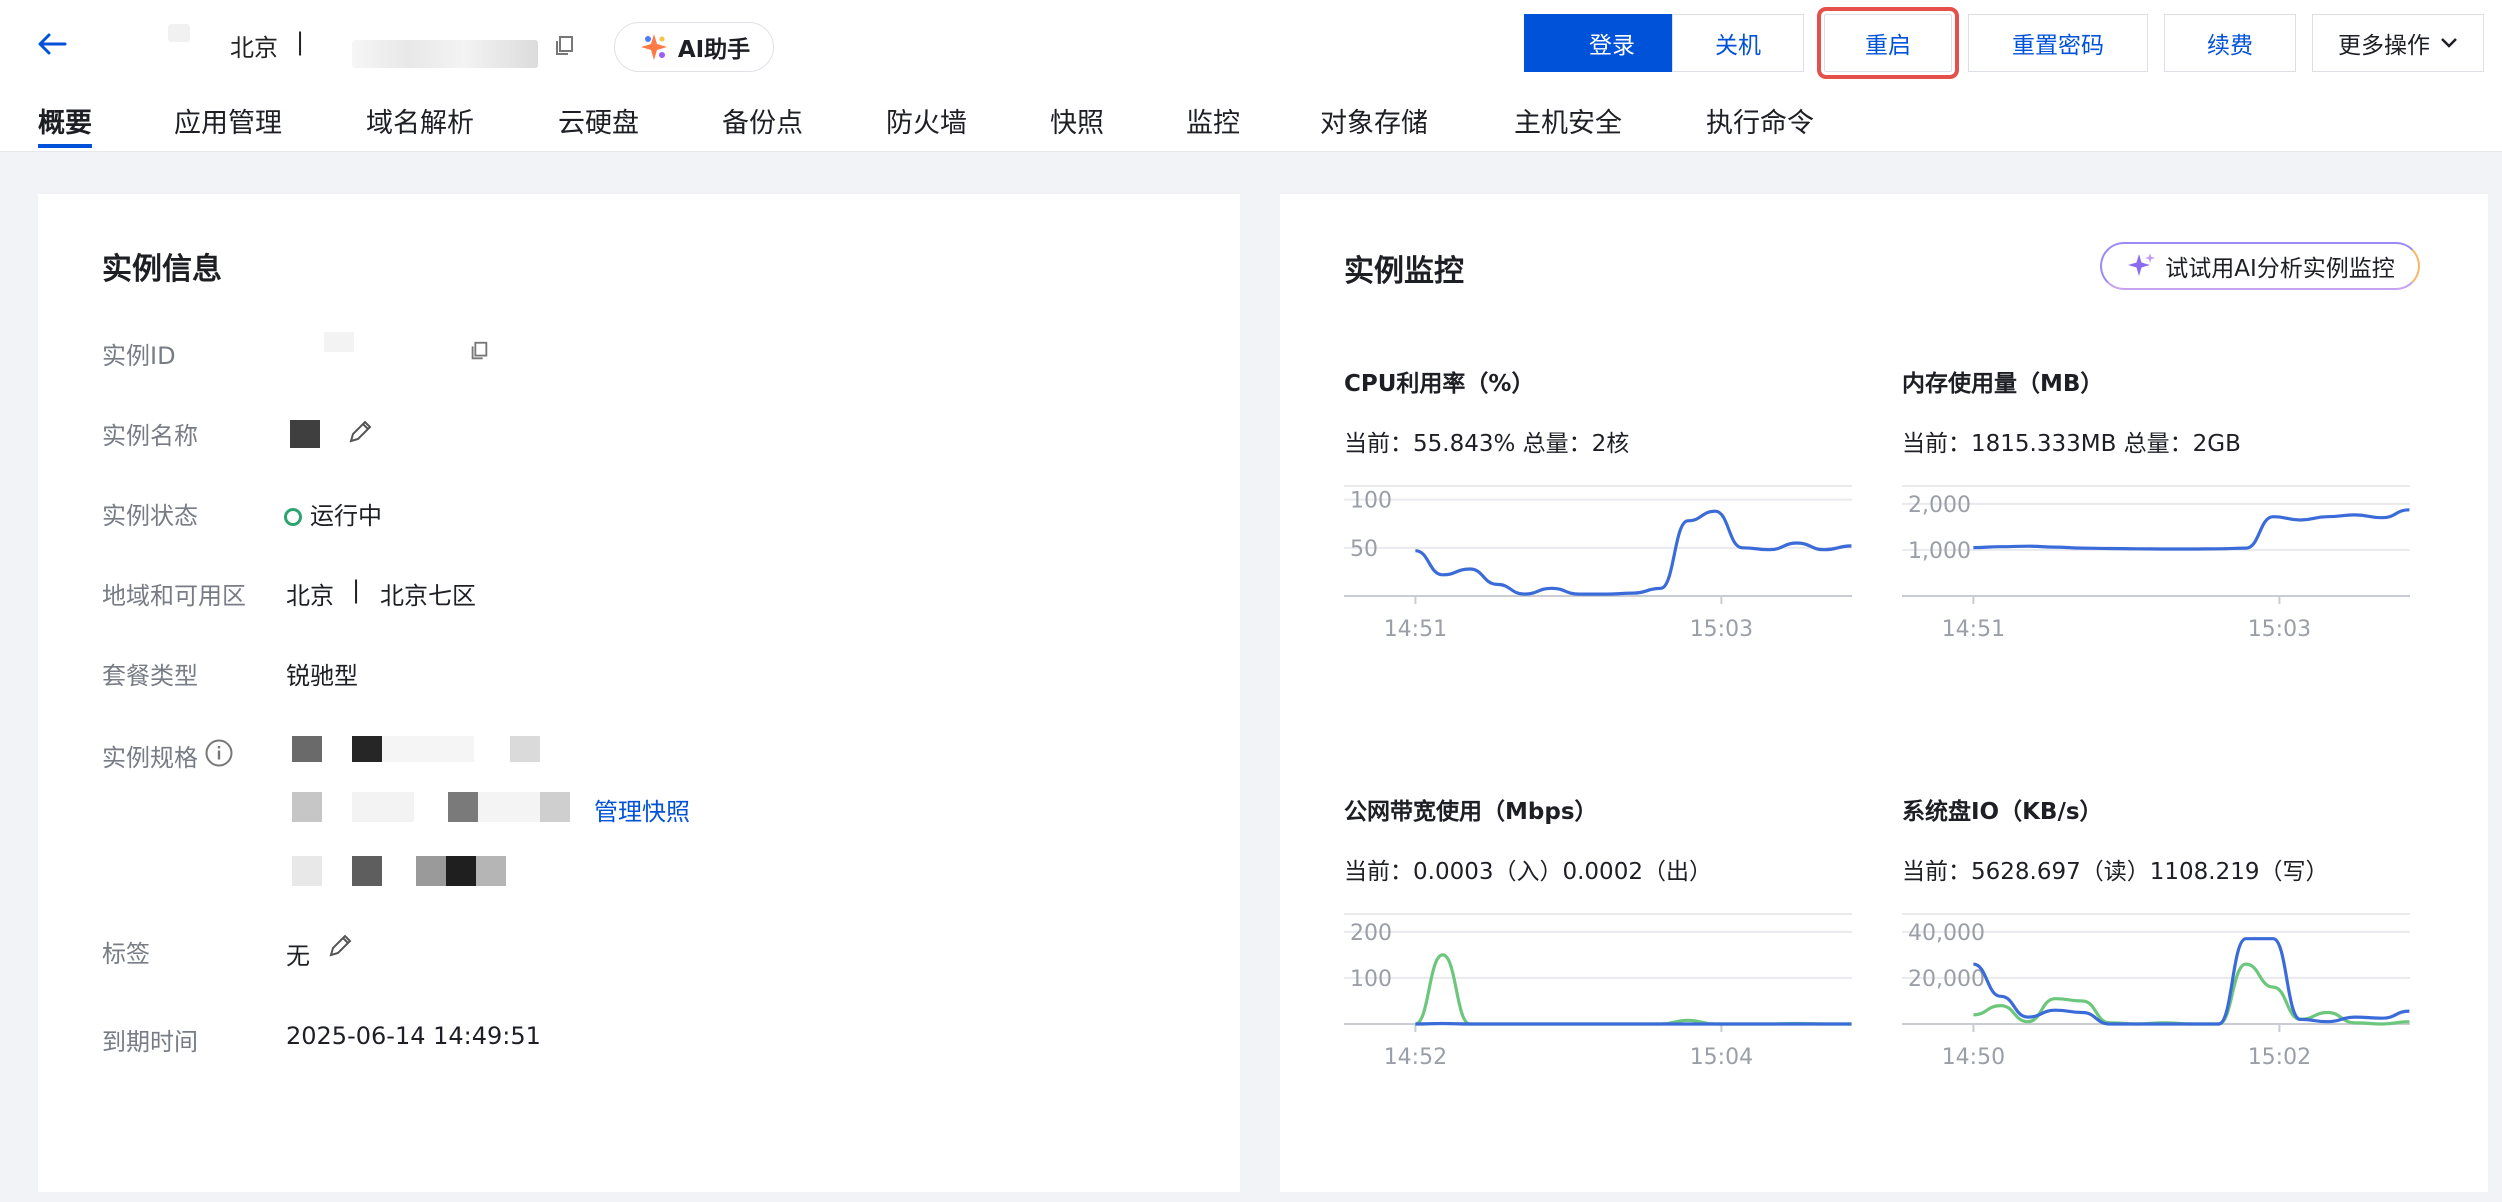  What do you see at coordinates (126, 954) in the screenshot?
I see `tags-label: 标签` at bounding box center [126, 954].